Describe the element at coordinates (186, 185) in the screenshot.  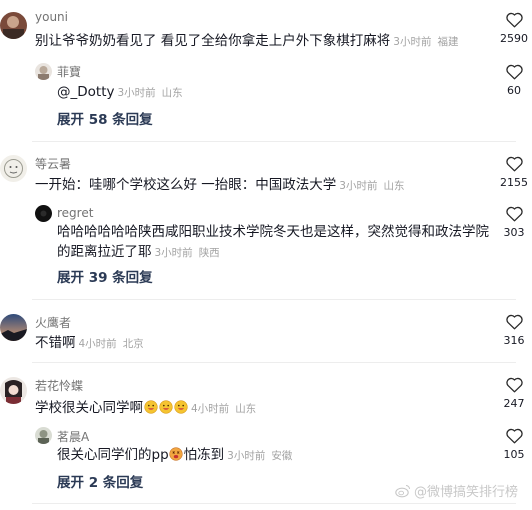
I see `comment-body: 一开始：哇哪个学校这么好 一抬眼：中国政法大学` at that location.